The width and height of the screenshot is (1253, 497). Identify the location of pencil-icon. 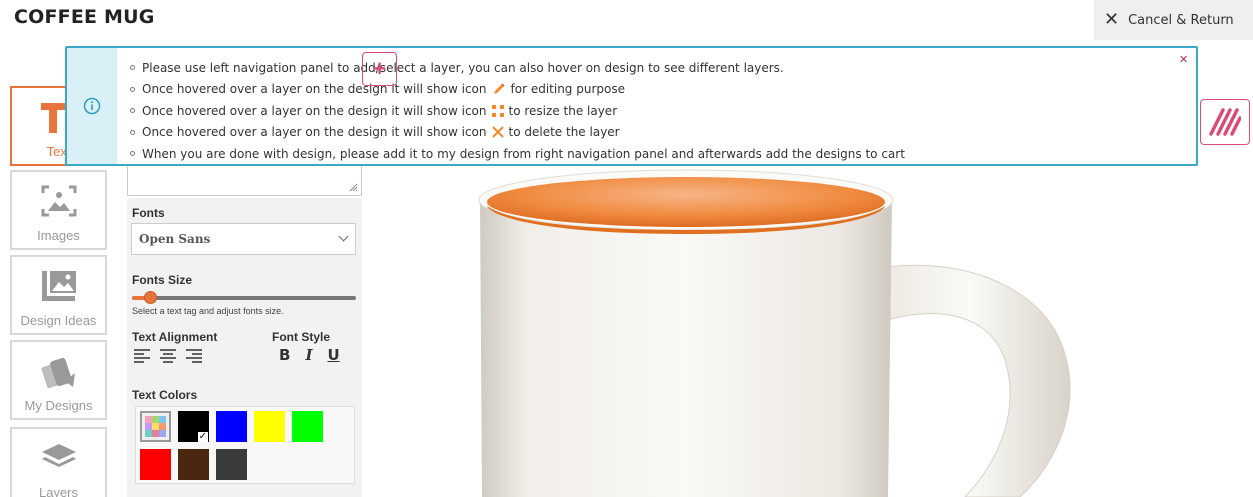
(499, 89).